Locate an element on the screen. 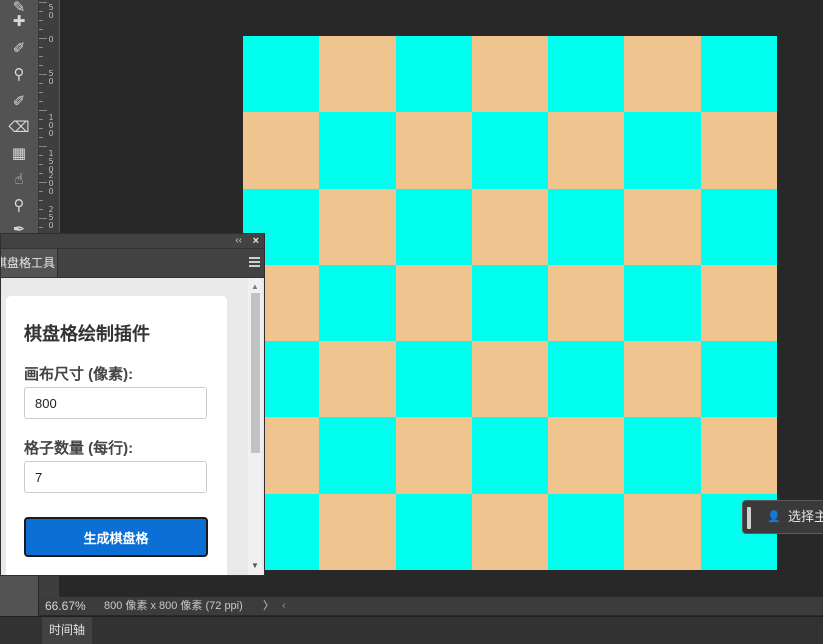  dodge-icon: ⚲ is located at coordinates (19, 205).